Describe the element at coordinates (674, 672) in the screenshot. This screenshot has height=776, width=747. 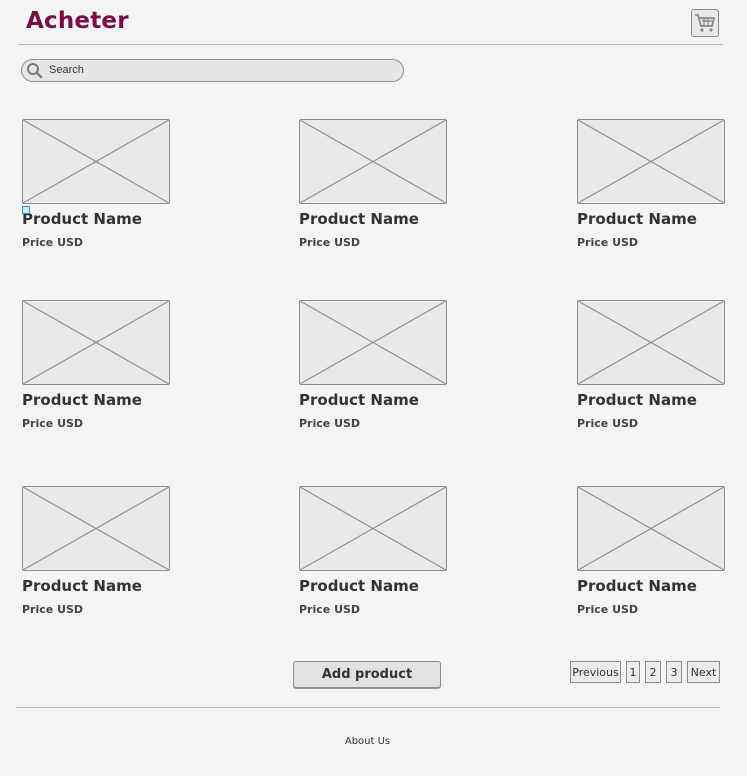
I see `pagination-page-3: 3` at that location.